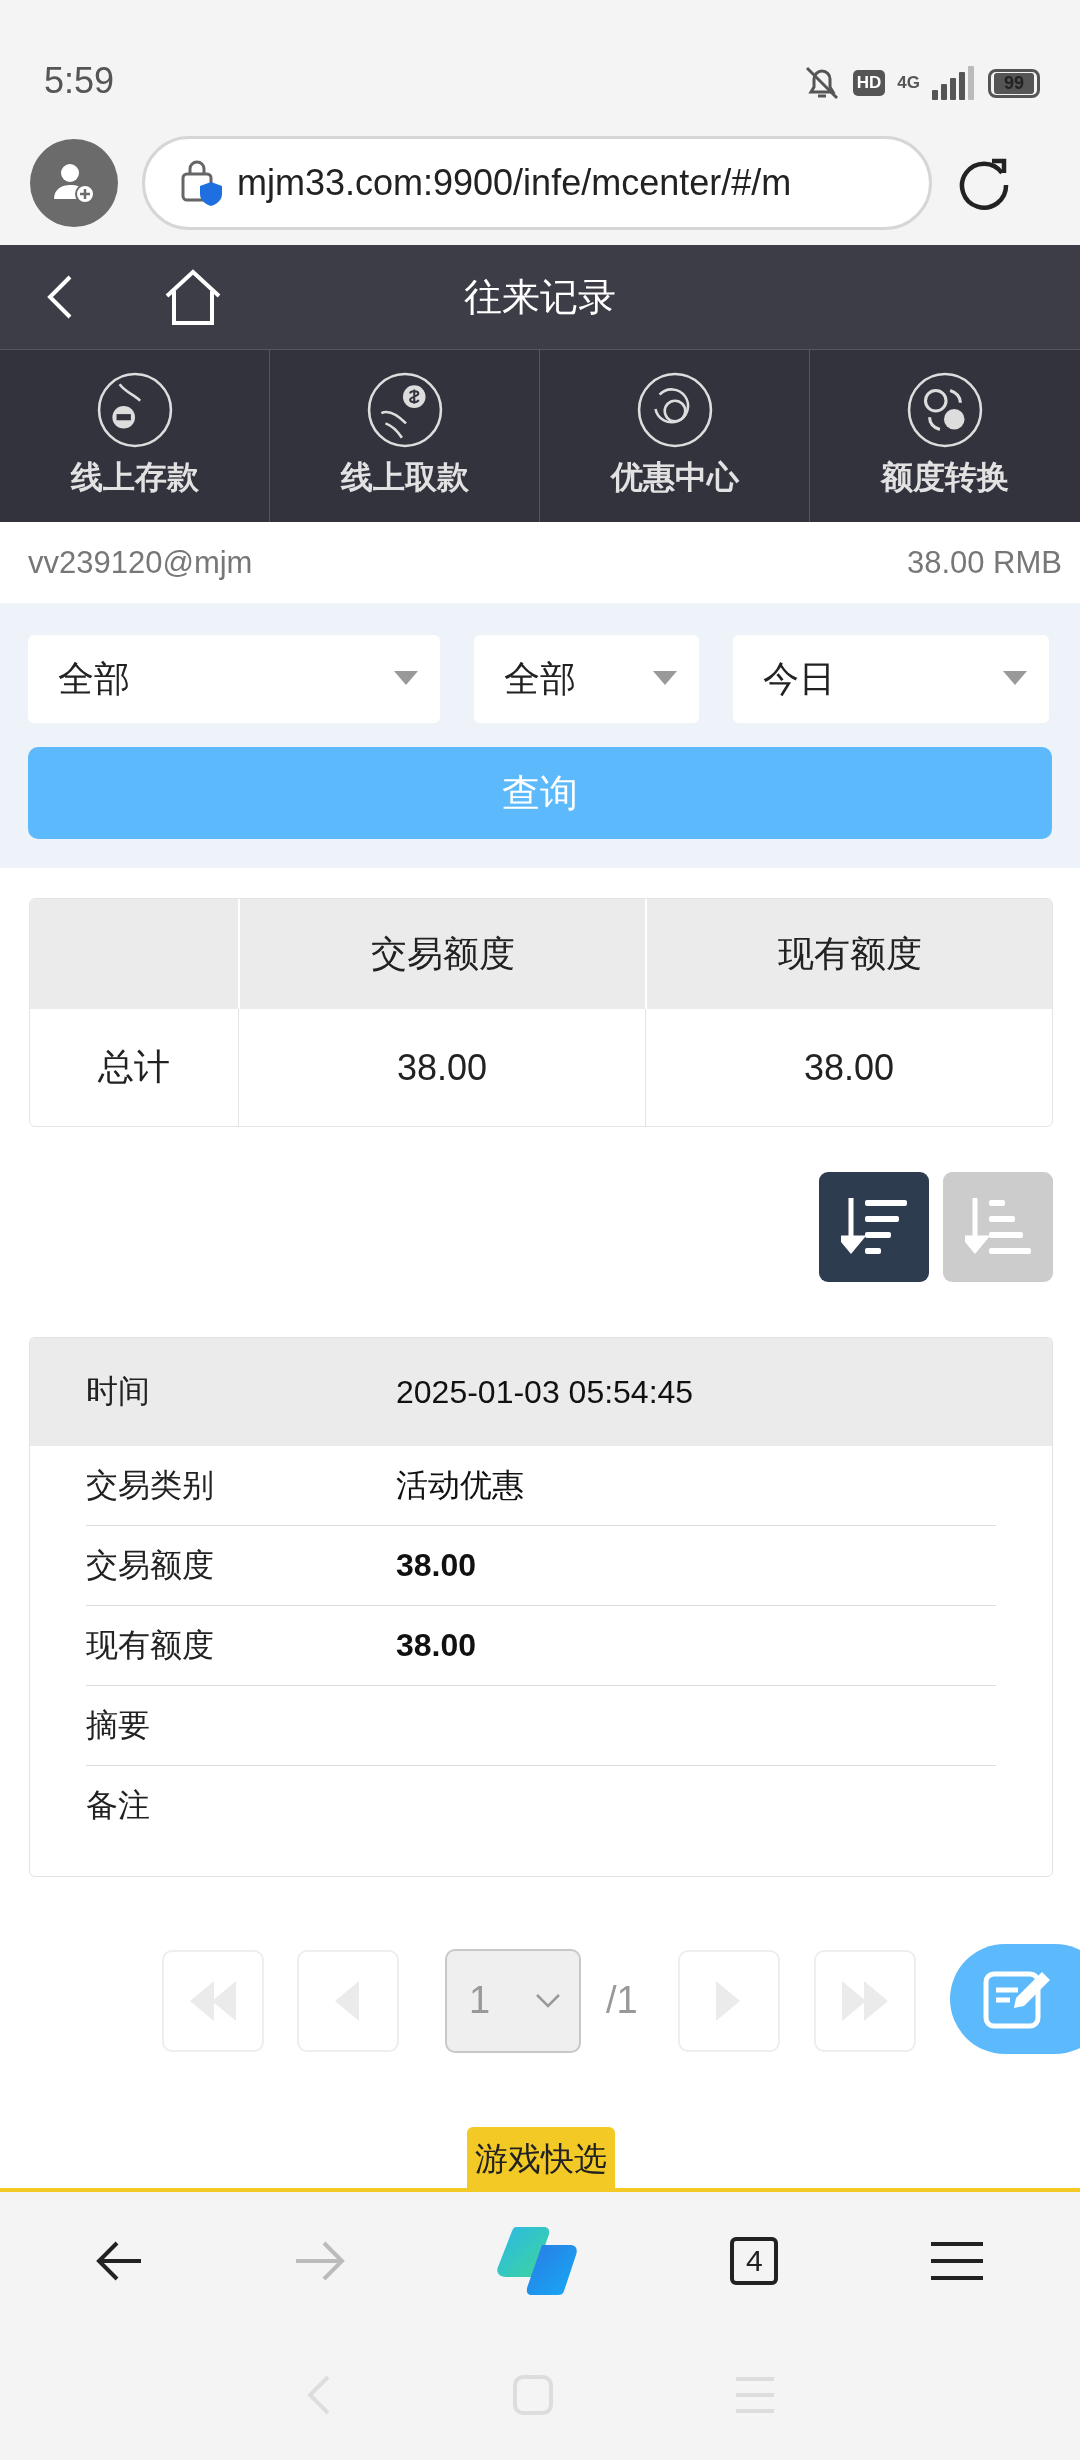 The image size is (1080, 2460). What do you see at coordinates (953, 83) in the screenshot?
I see `signal-icon` at bounding box center [953, 83].